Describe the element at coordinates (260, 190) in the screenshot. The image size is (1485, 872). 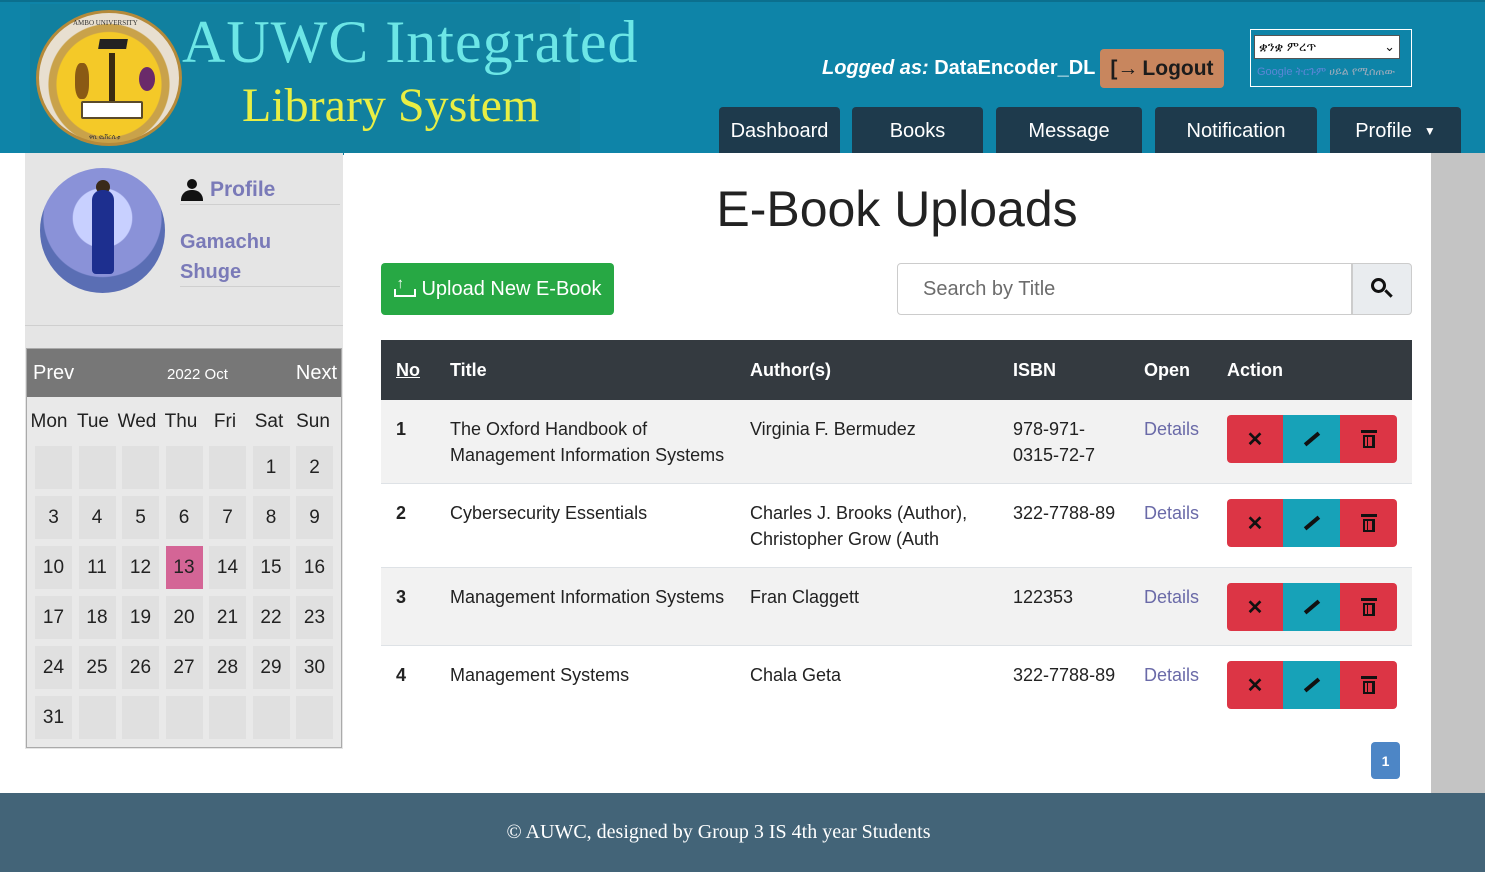
I see `profile-heading: Profile` at that location.